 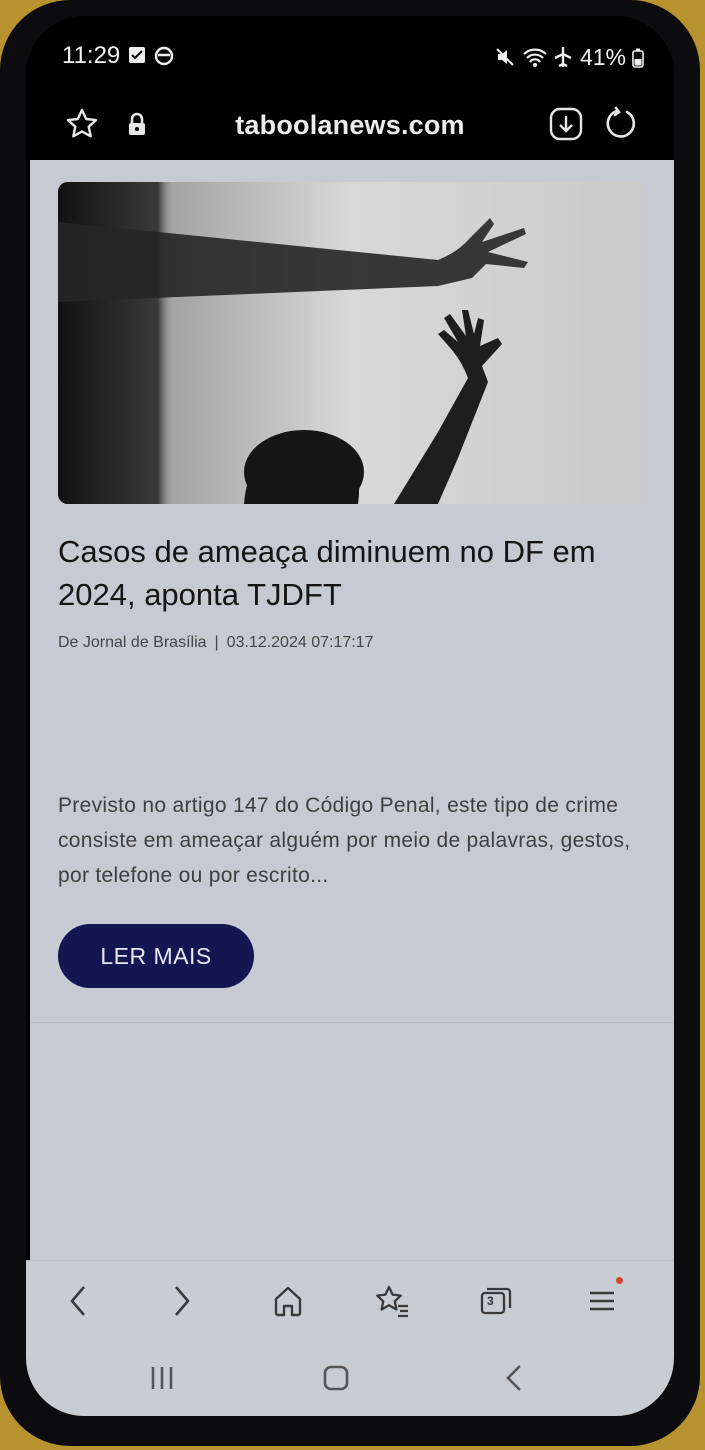 I want to click on mute-icon, so click(x=505, y=59).